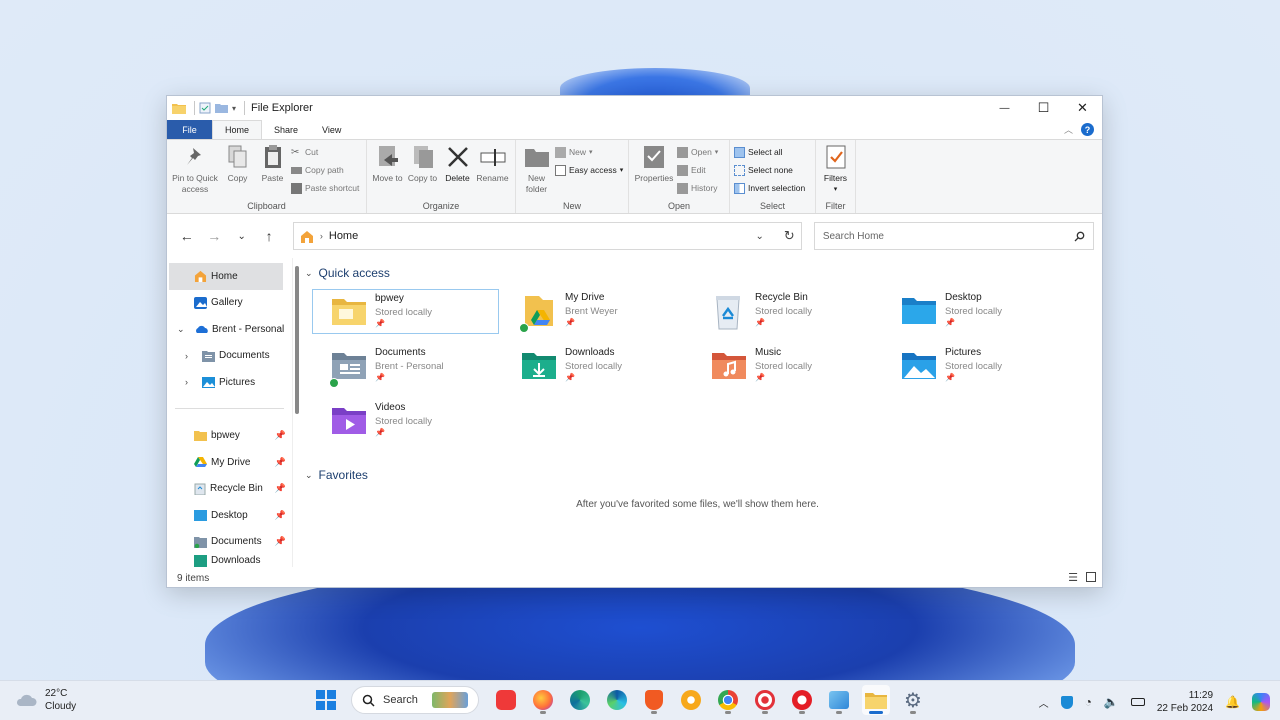 This screenshot has height=720, width=1280. What do you see at coordinates (237, 129) in the screenshot?
I see `tab-home: Home` at bounding box center [237, 129].